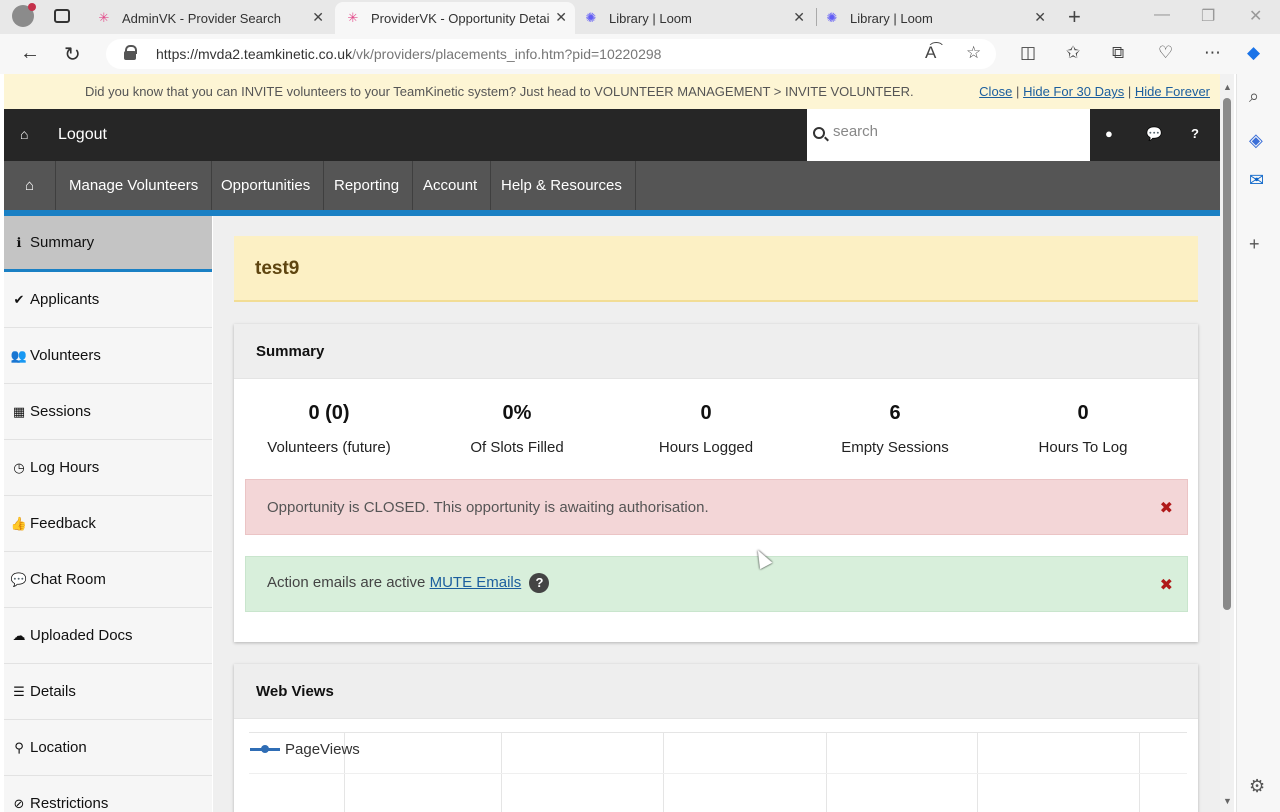  What do you see at coordinates (329, 413) in the screenshot?
I see `stat-value: 0 (0)` at bounding box center [329, 413].